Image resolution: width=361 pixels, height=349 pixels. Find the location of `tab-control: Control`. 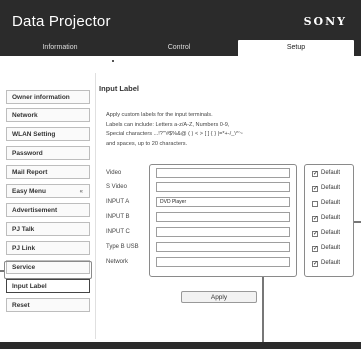

tab-control: Control is located at coordinates (179, 48).